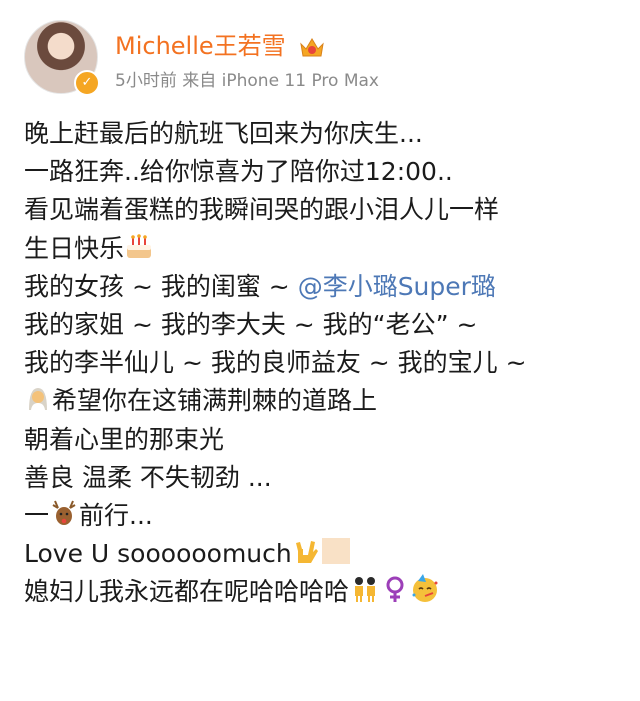 The width and height of the screenshot is (640, 701). Describe the element at coordinates (62, 58) in the screenshot. I see `avatar-container: ✓` at that location.